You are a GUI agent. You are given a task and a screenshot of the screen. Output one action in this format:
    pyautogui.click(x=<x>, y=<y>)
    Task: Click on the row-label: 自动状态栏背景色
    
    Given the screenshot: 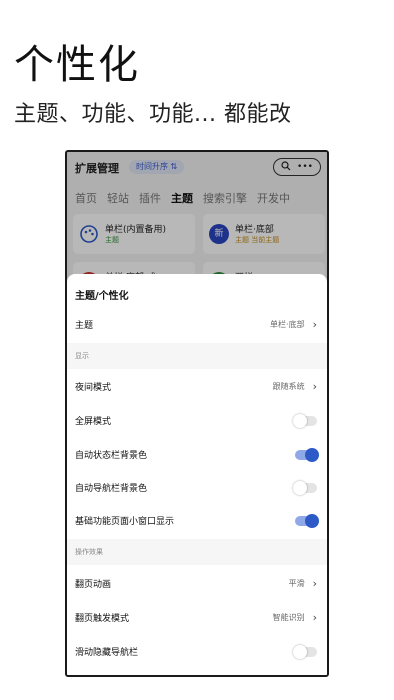 What is the action you would take?
    pyautogui.click(x=111, y=456)
    